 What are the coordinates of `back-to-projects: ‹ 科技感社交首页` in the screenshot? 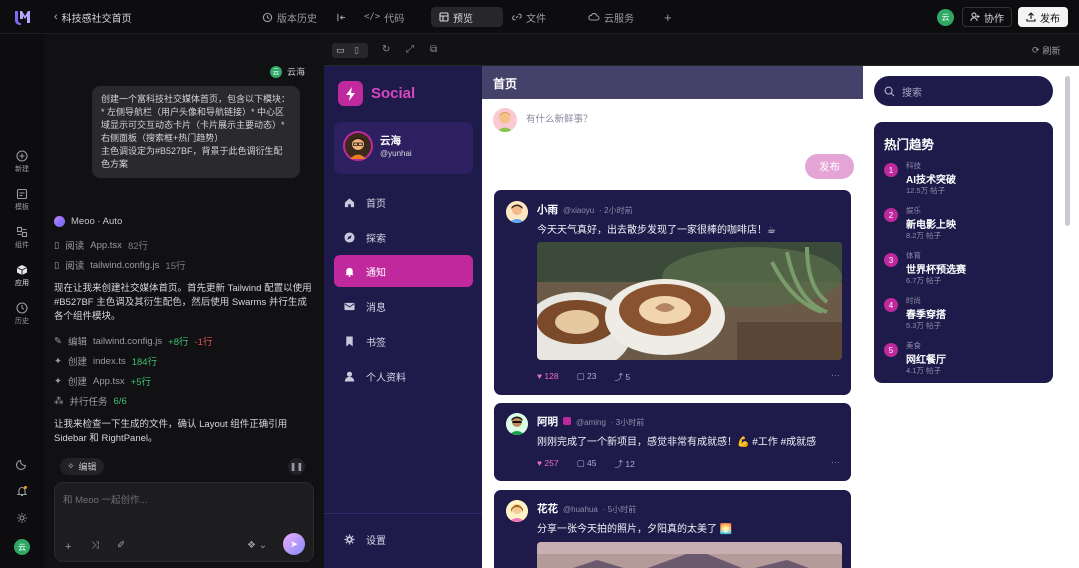 It's located at (93, 17).